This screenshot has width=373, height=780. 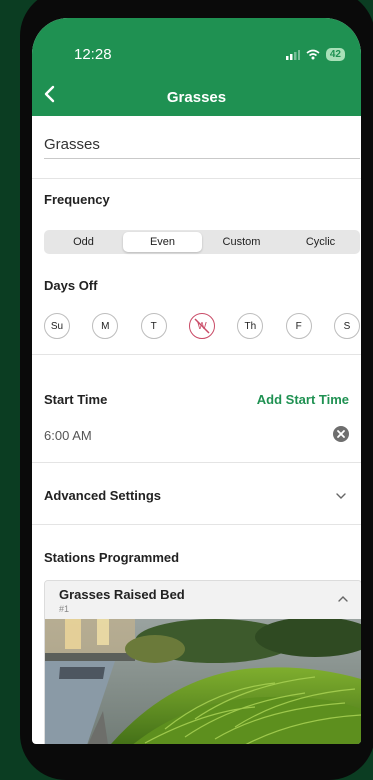 What do you see at coordinates (341, 434) in the screenshot?
I see `clear-icon` at bounding box center [341, 434].